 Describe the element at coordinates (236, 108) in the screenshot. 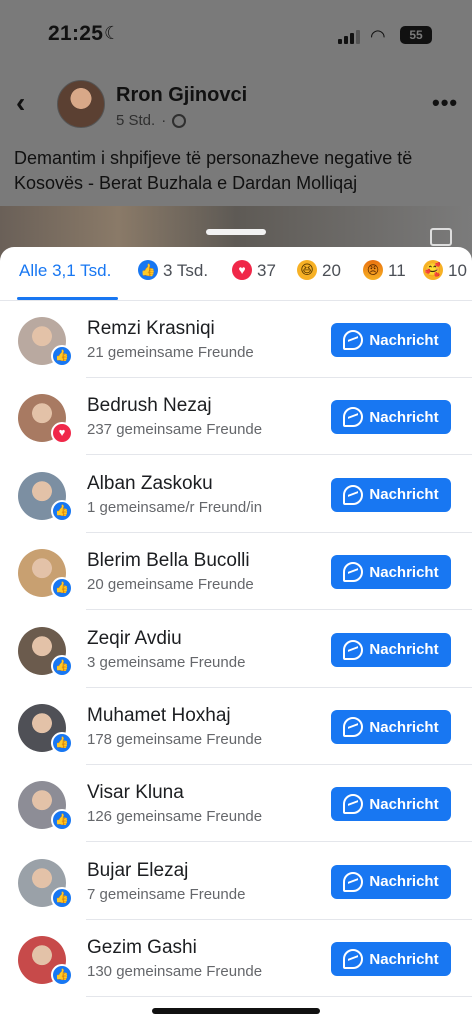

I see `post-header: ‹ Rron Gjinovci 5 Std. · •••` at that location.